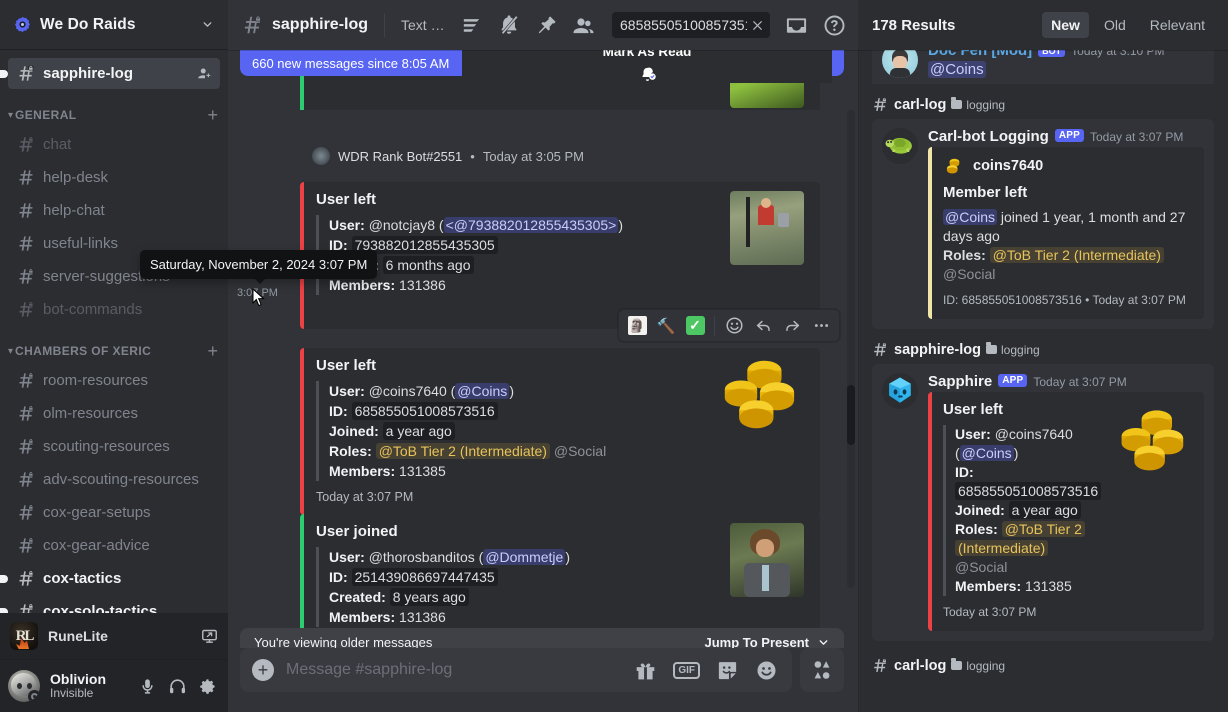  Describe the element at coordinates (957, 103) in the screenshot. I see `folder-icon` at that location.